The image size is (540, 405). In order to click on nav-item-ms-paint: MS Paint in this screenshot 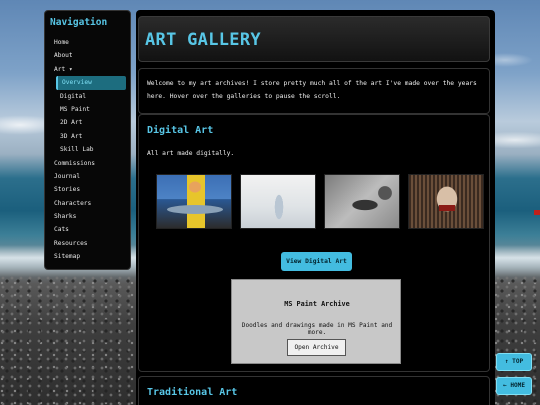, I will do `click(93, 109)`.